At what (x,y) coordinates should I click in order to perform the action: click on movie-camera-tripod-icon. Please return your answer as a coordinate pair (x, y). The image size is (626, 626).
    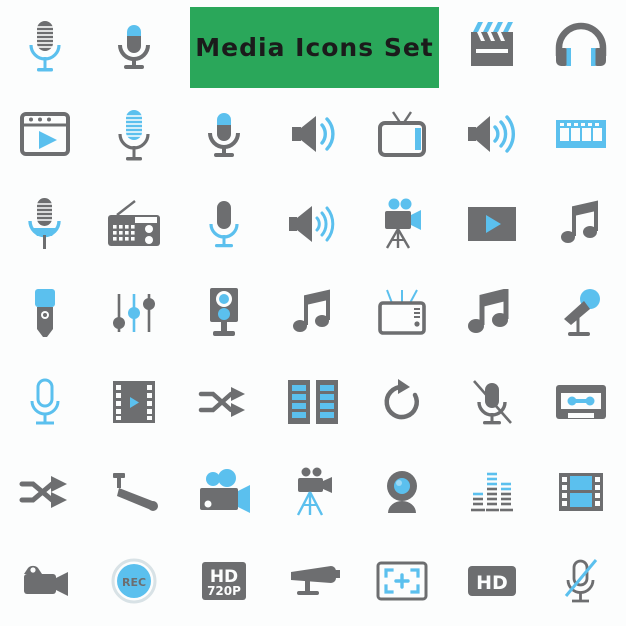
    Looking at the image, I should click on (402, 223).